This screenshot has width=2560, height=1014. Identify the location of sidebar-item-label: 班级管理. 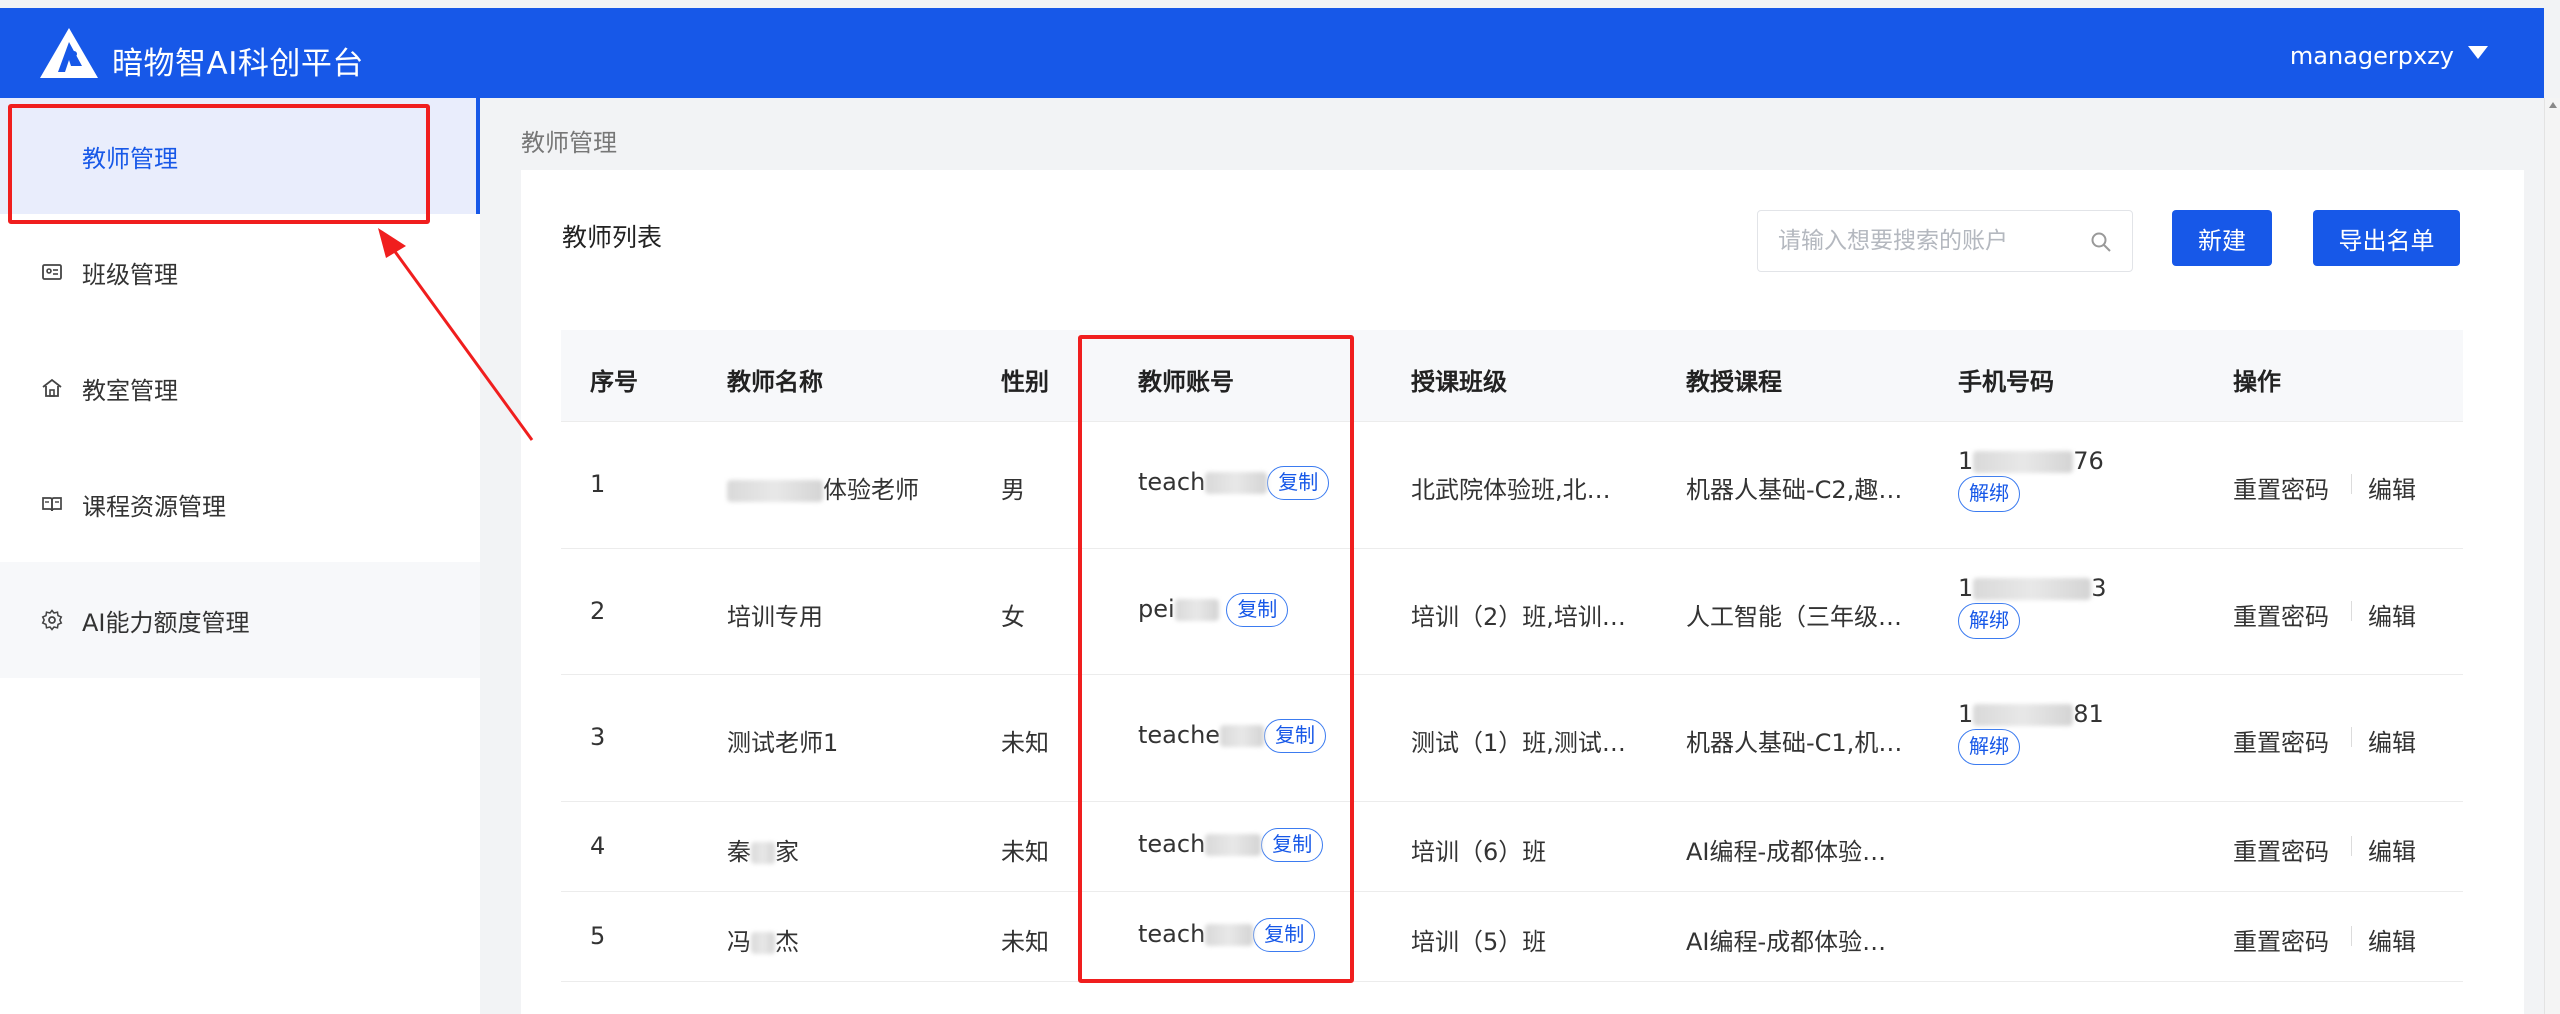
(130, 274).